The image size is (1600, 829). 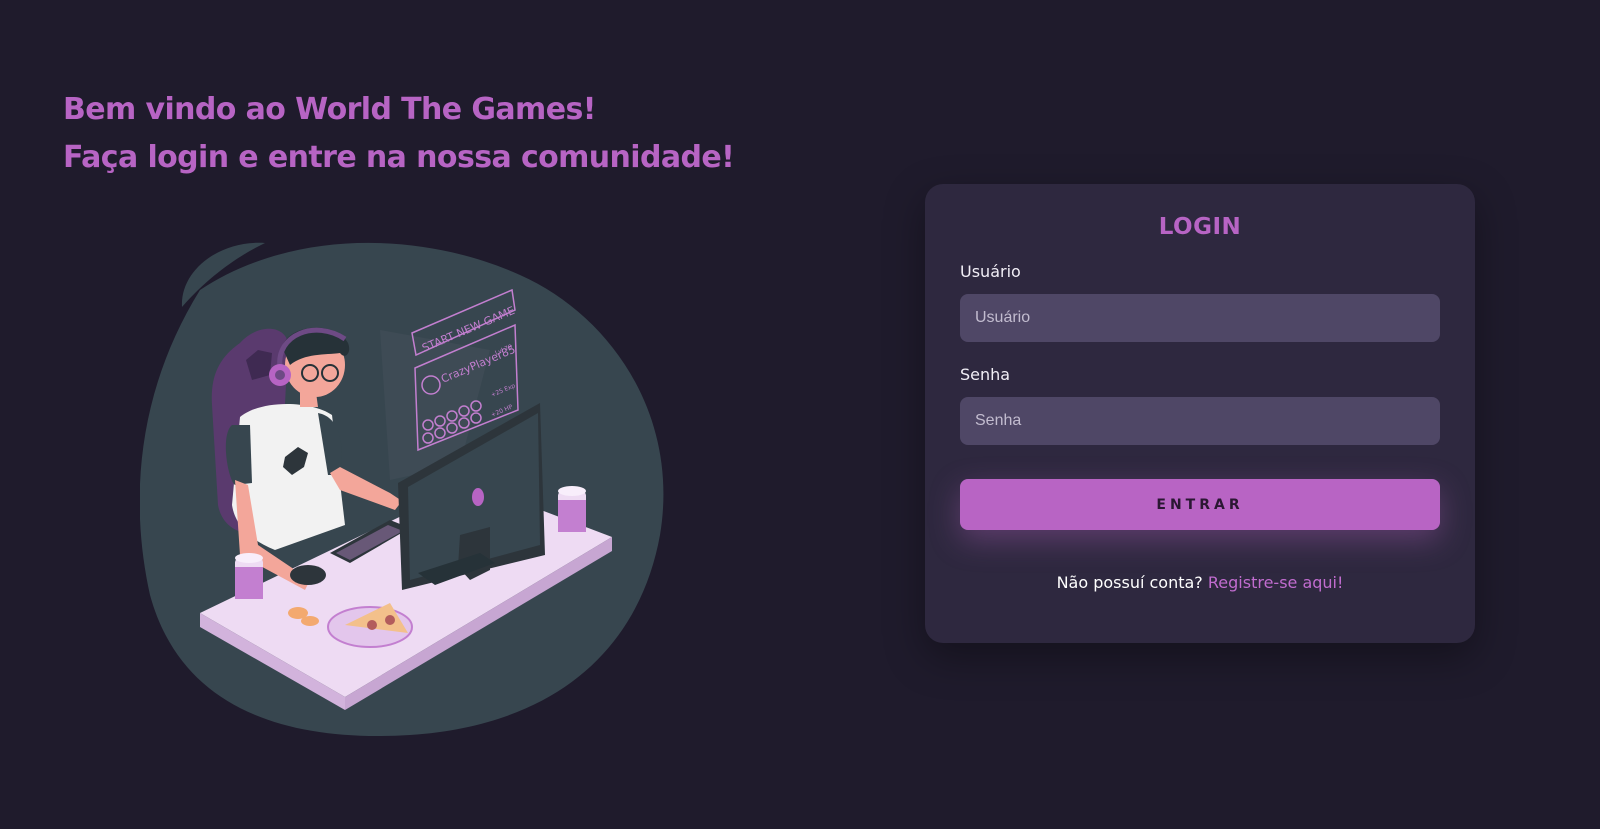 I want to click on password-input, so click(x=1200, y=421).